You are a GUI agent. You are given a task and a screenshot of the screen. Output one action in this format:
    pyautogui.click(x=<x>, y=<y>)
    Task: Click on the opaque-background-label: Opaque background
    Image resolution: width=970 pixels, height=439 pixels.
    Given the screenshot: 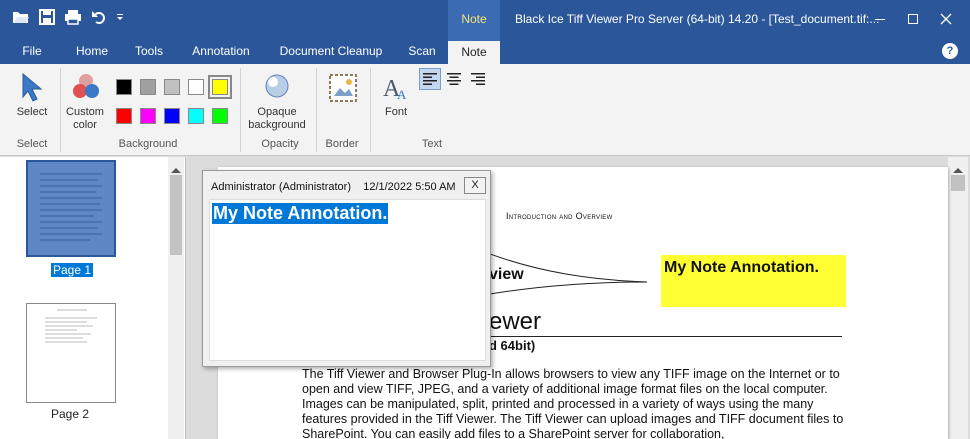 What is the action you would take?
    pyautogui.click(x=277, y=119)
    